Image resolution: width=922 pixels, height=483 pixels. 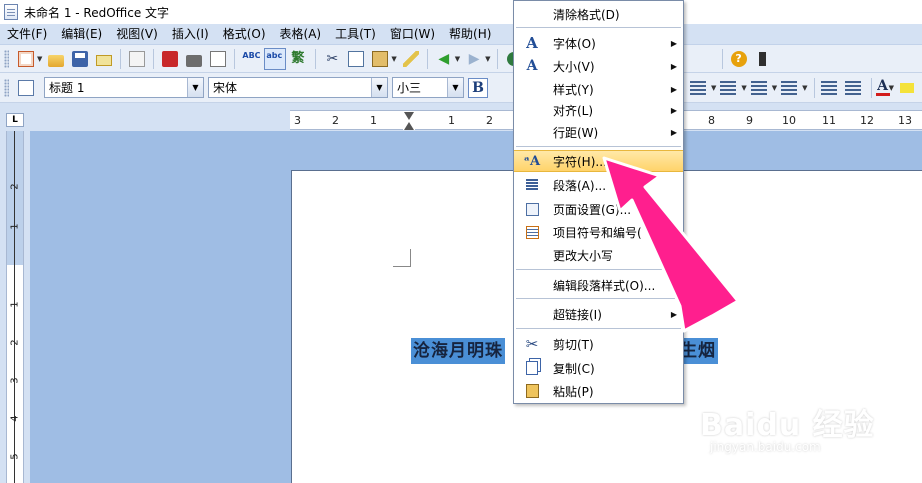 What do you see at coordinates (598, 132) in the screenshot?
I see `menu-item-line-spacing: 行距(W) ▶` at bounding box center [598, 132].